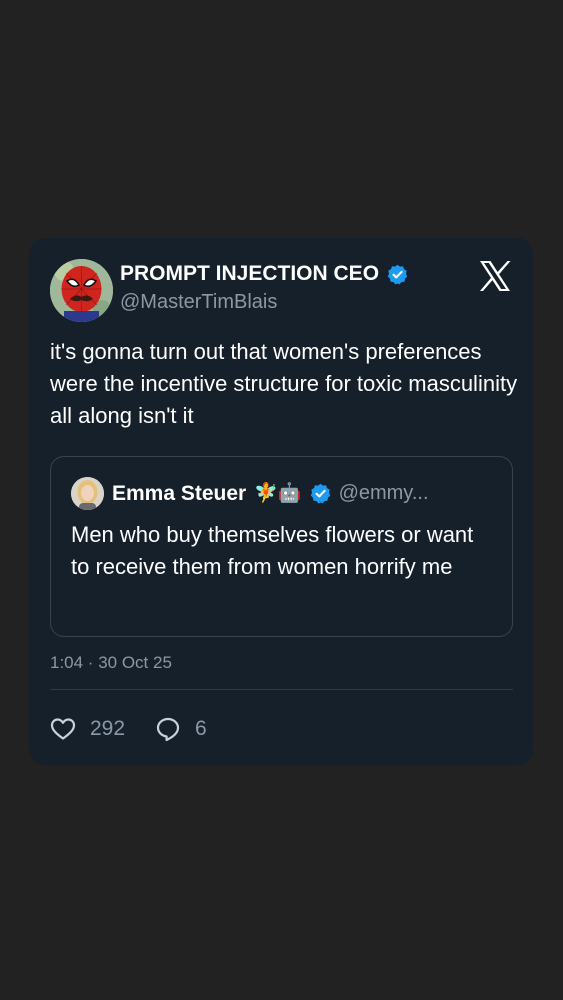 The width and height of the screenshot is (563, 1000). What do you see at coordinates (128, 729) in the screenshot?
I see `engagement-bar: 292 6` at bounding box center [128, 729].